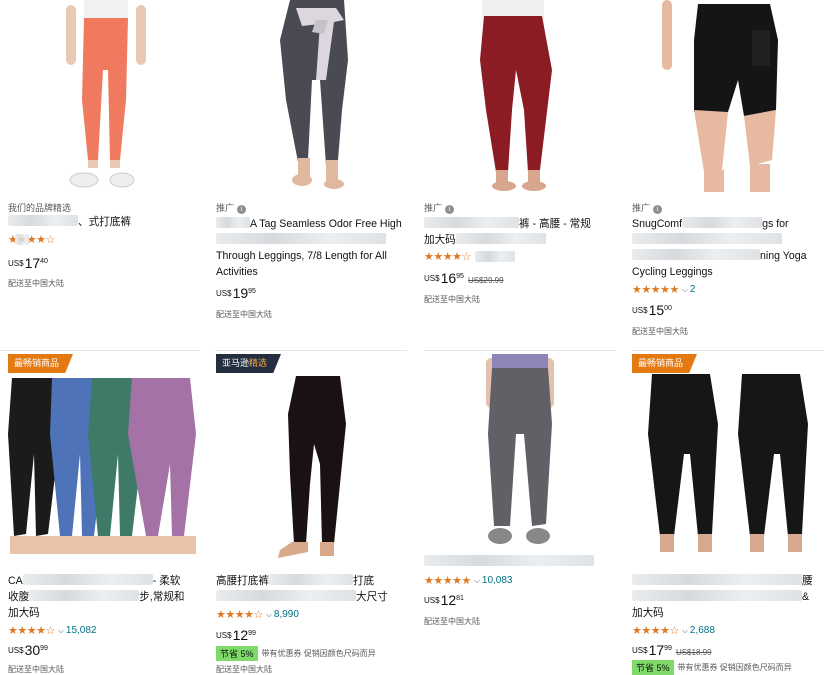 The width and height of the screenshot is (831, 675). What do you see at coordinates (520, 232) in the screenshot?
I see `product-title: 裤 - 高腰 - 常规 加大码` at bounding box center [520, 232].